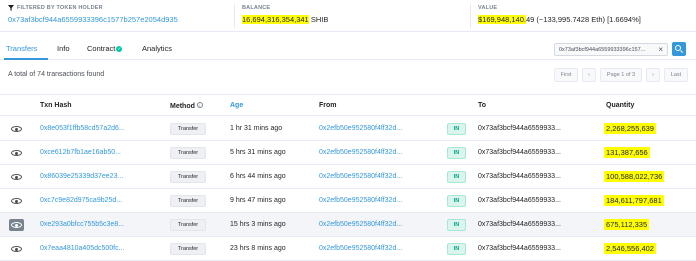  What do you see at coordinates (236, 105) in the screenshot?
I see `col-age: Age` at bounding box center [236, 105].